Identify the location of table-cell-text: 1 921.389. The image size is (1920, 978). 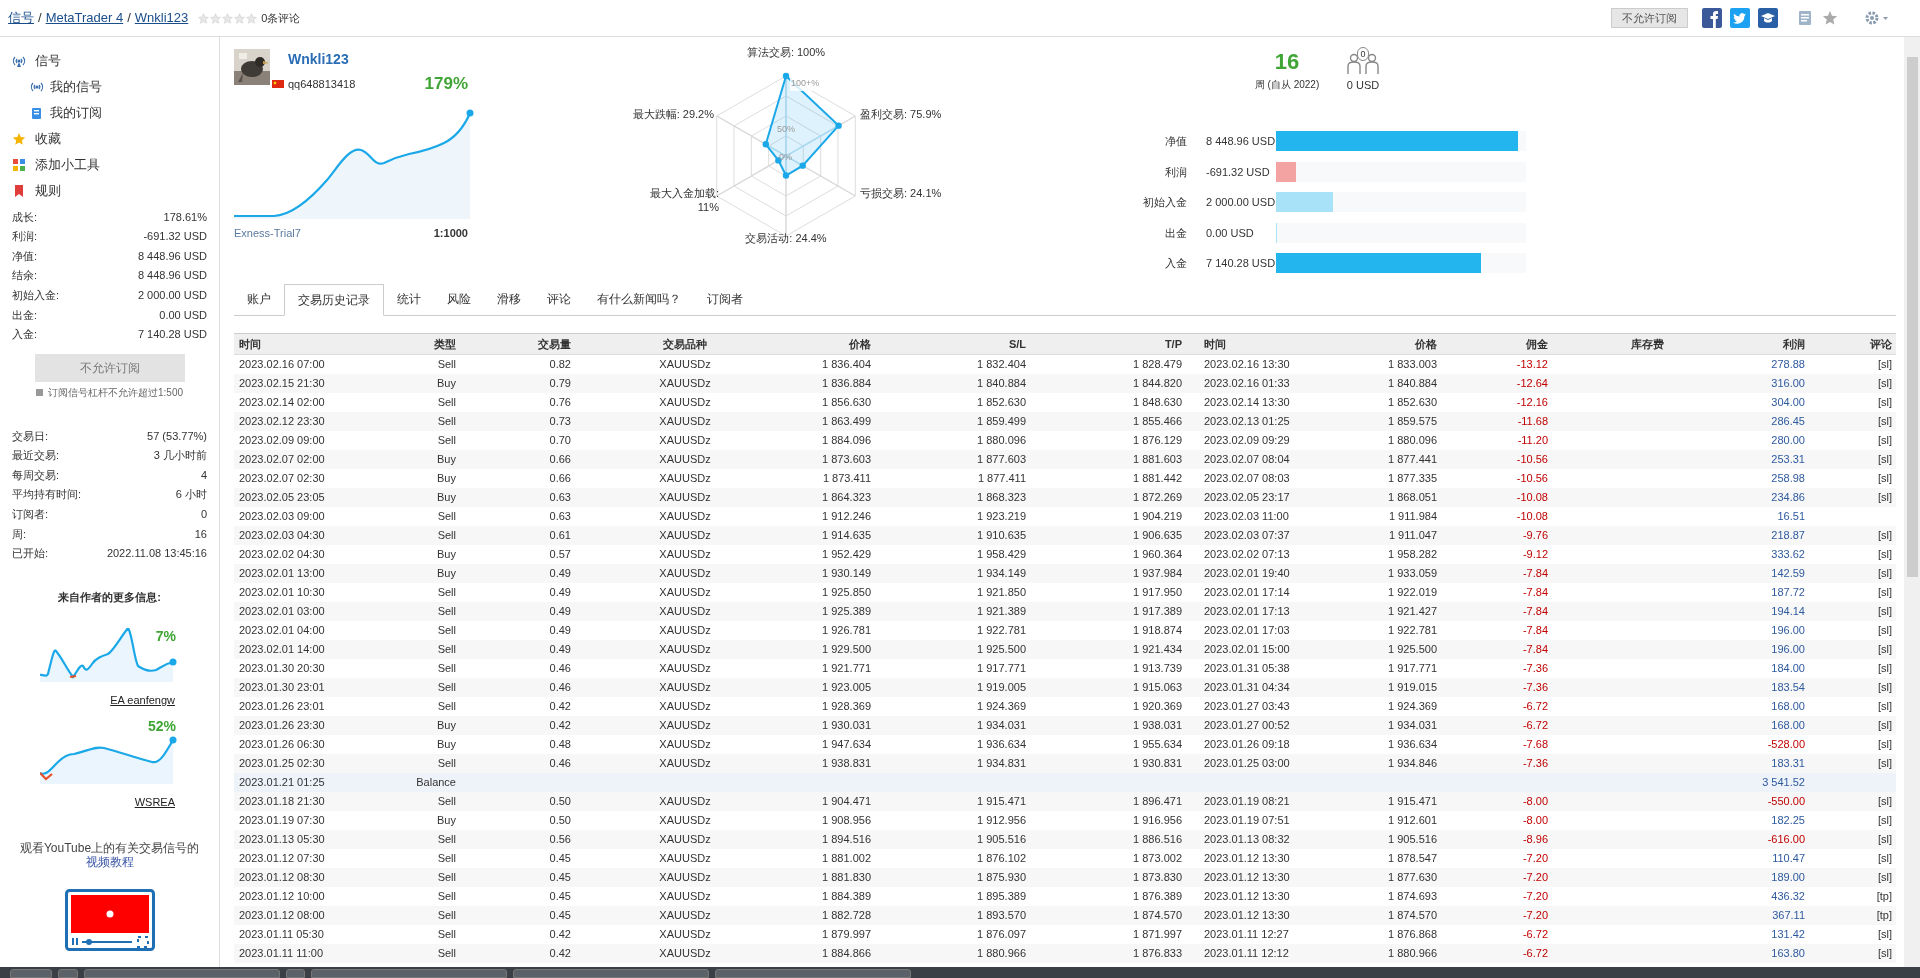
(1001, 612).